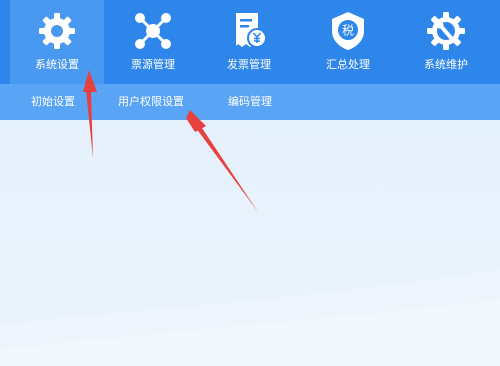 The image size is (500, 366). I want to click on tax-shield-icon: 税, so click(348, 31).